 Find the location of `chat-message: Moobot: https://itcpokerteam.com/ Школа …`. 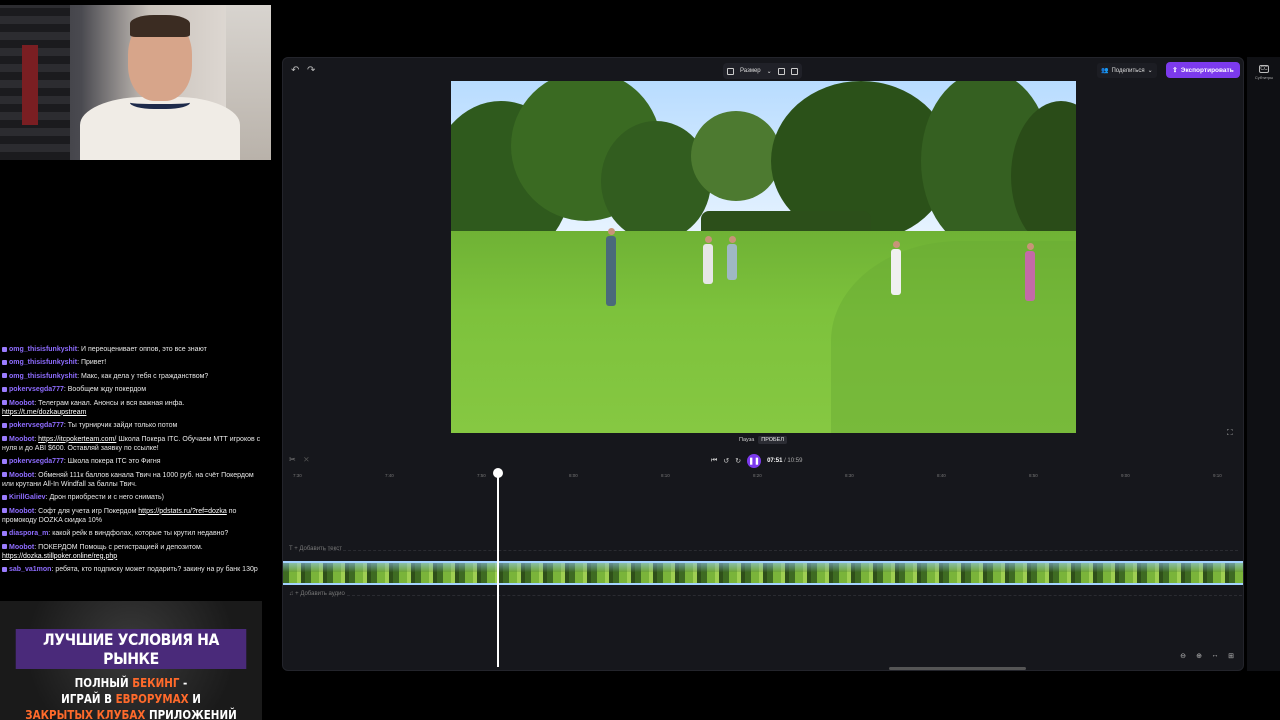

chat-message: Moobot: https://itcpokerteam.com/ Школа … is located at coordinates (131, 443).